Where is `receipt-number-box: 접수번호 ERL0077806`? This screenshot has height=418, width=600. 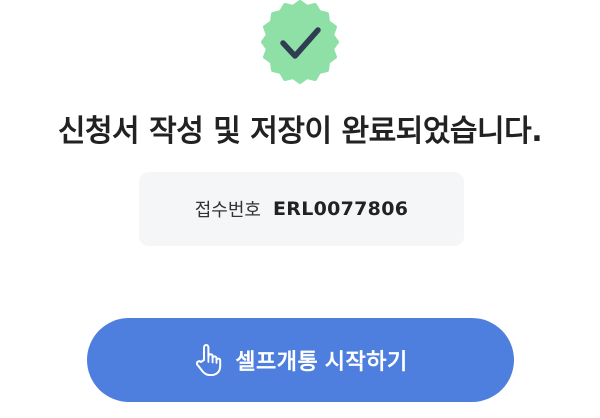
receipt-number-box: 접수번호 ERL0077806 is located at coordinates (301, 209).